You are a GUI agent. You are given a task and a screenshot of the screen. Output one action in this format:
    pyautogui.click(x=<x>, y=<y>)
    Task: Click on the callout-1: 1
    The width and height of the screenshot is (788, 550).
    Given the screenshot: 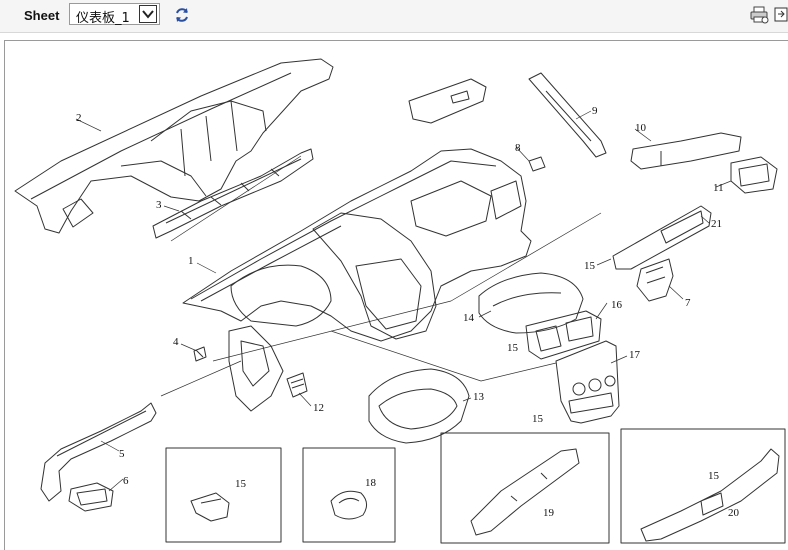 What is the action you would take?
    pyautogui.click(x=191, y=261)
    